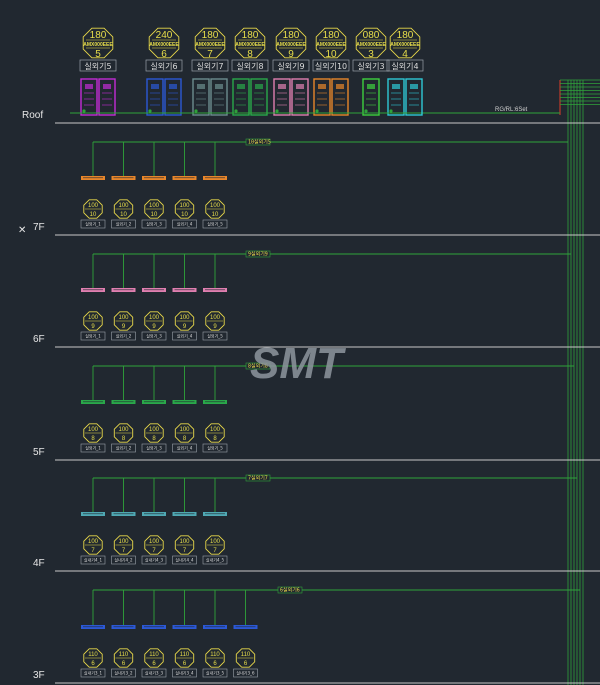 The height and width of the screenshot is (685, 600). What do you see at coordinates (331, 66) in the screenshot?
I see `outdoor-unit-label: 실외기10` at bounding box center [331, 66].